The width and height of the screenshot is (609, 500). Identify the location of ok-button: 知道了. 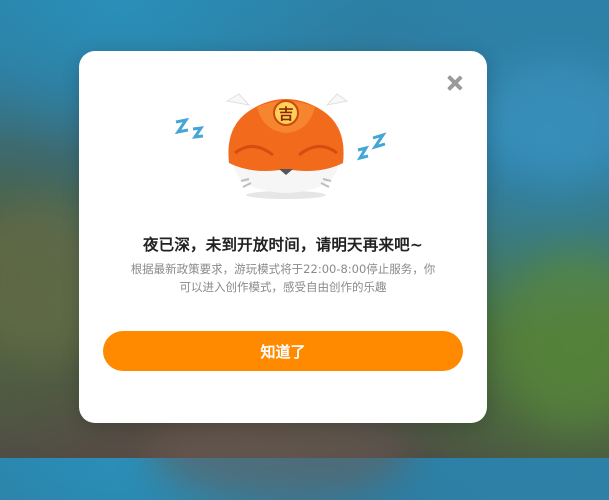
(283, 351).